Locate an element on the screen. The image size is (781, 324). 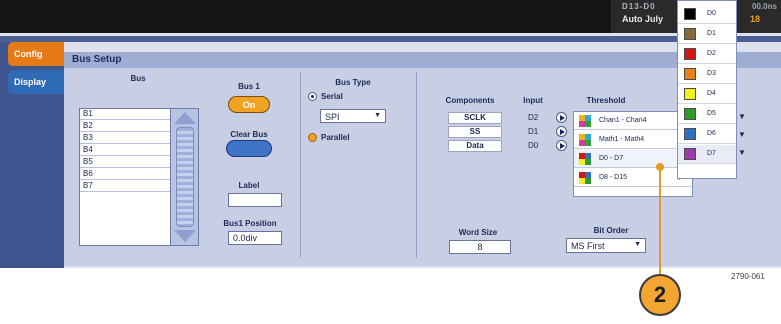
input-ss: D1 is located at coordinates (533, 131).